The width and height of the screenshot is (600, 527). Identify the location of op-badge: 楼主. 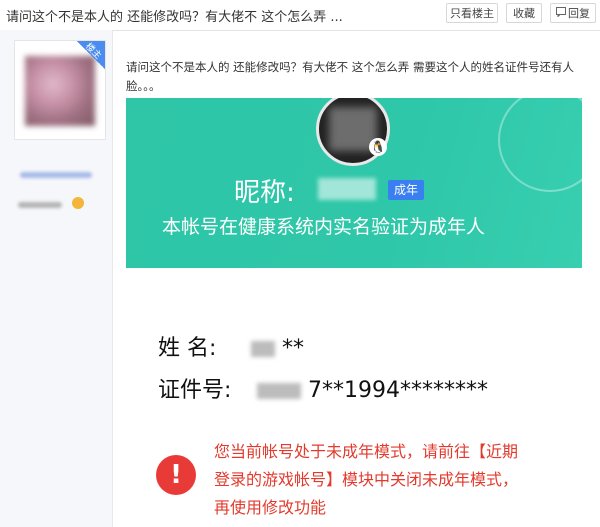
(91, 55).